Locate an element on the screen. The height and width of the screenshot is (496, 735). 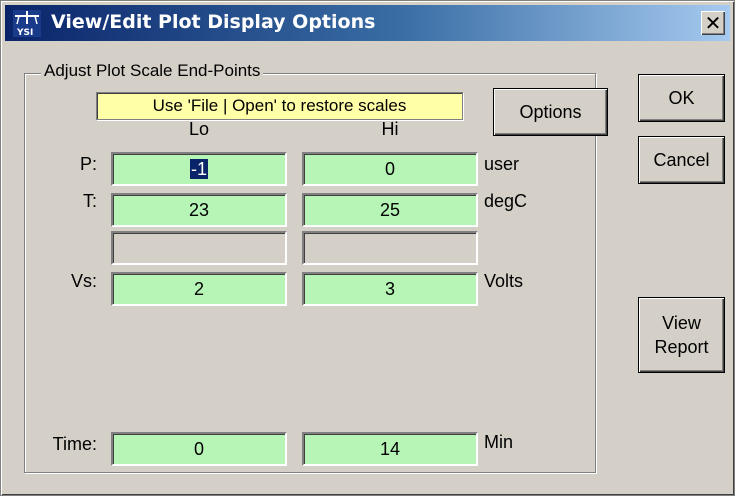
p-lo-field: -1 is located at coordinates (199, 169).